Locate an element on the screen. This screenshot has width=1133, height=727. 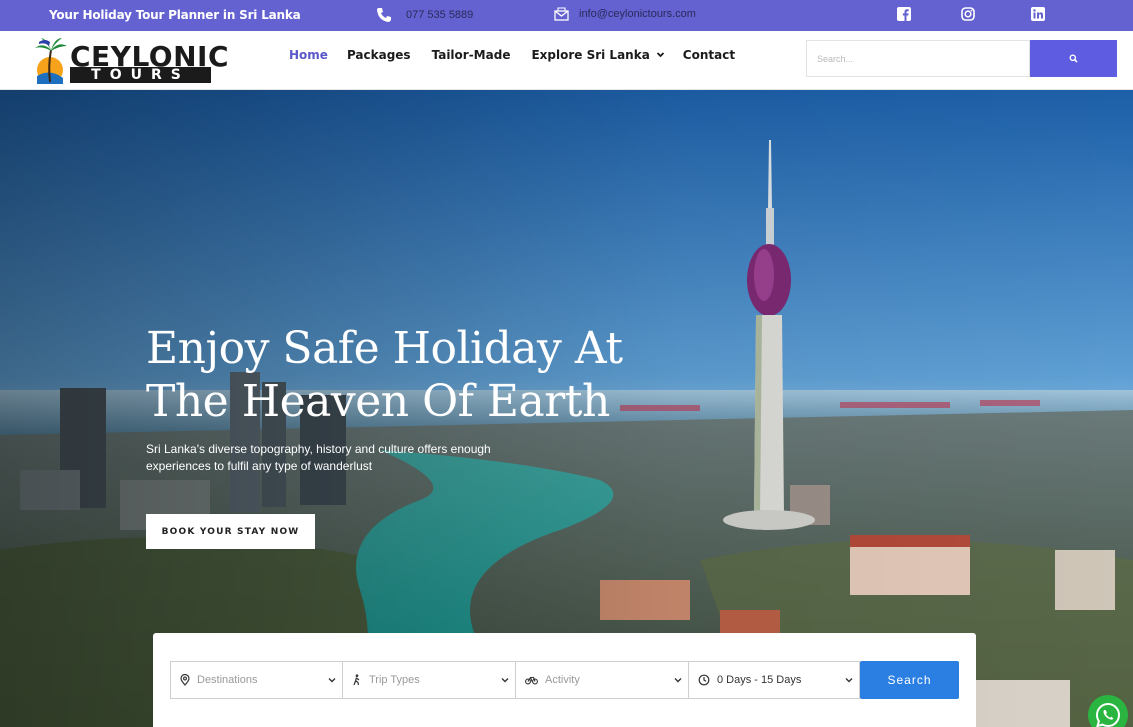
hero-title-line-2: The Heaven Of Earth is located at coordinates (378, 401).